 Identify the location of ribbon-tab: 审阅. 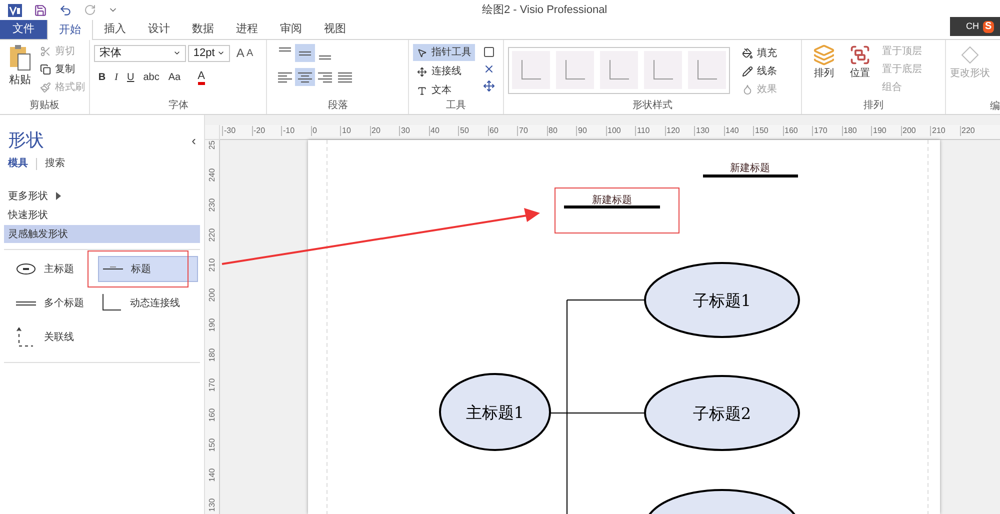
(291, 29).